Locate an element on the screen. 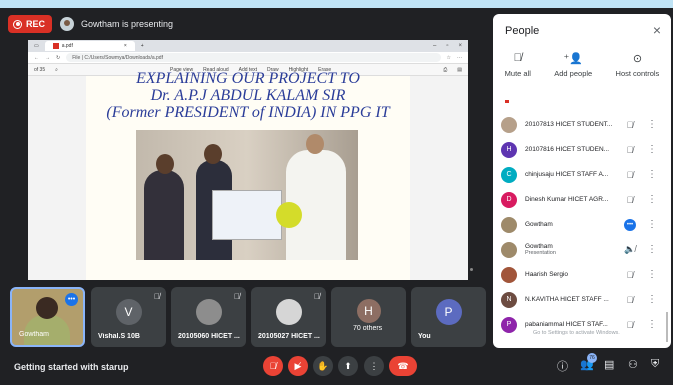 Image resolution: width=673 pixels, height=385 pixels. avatar: P is located at coordinates (509, 324).